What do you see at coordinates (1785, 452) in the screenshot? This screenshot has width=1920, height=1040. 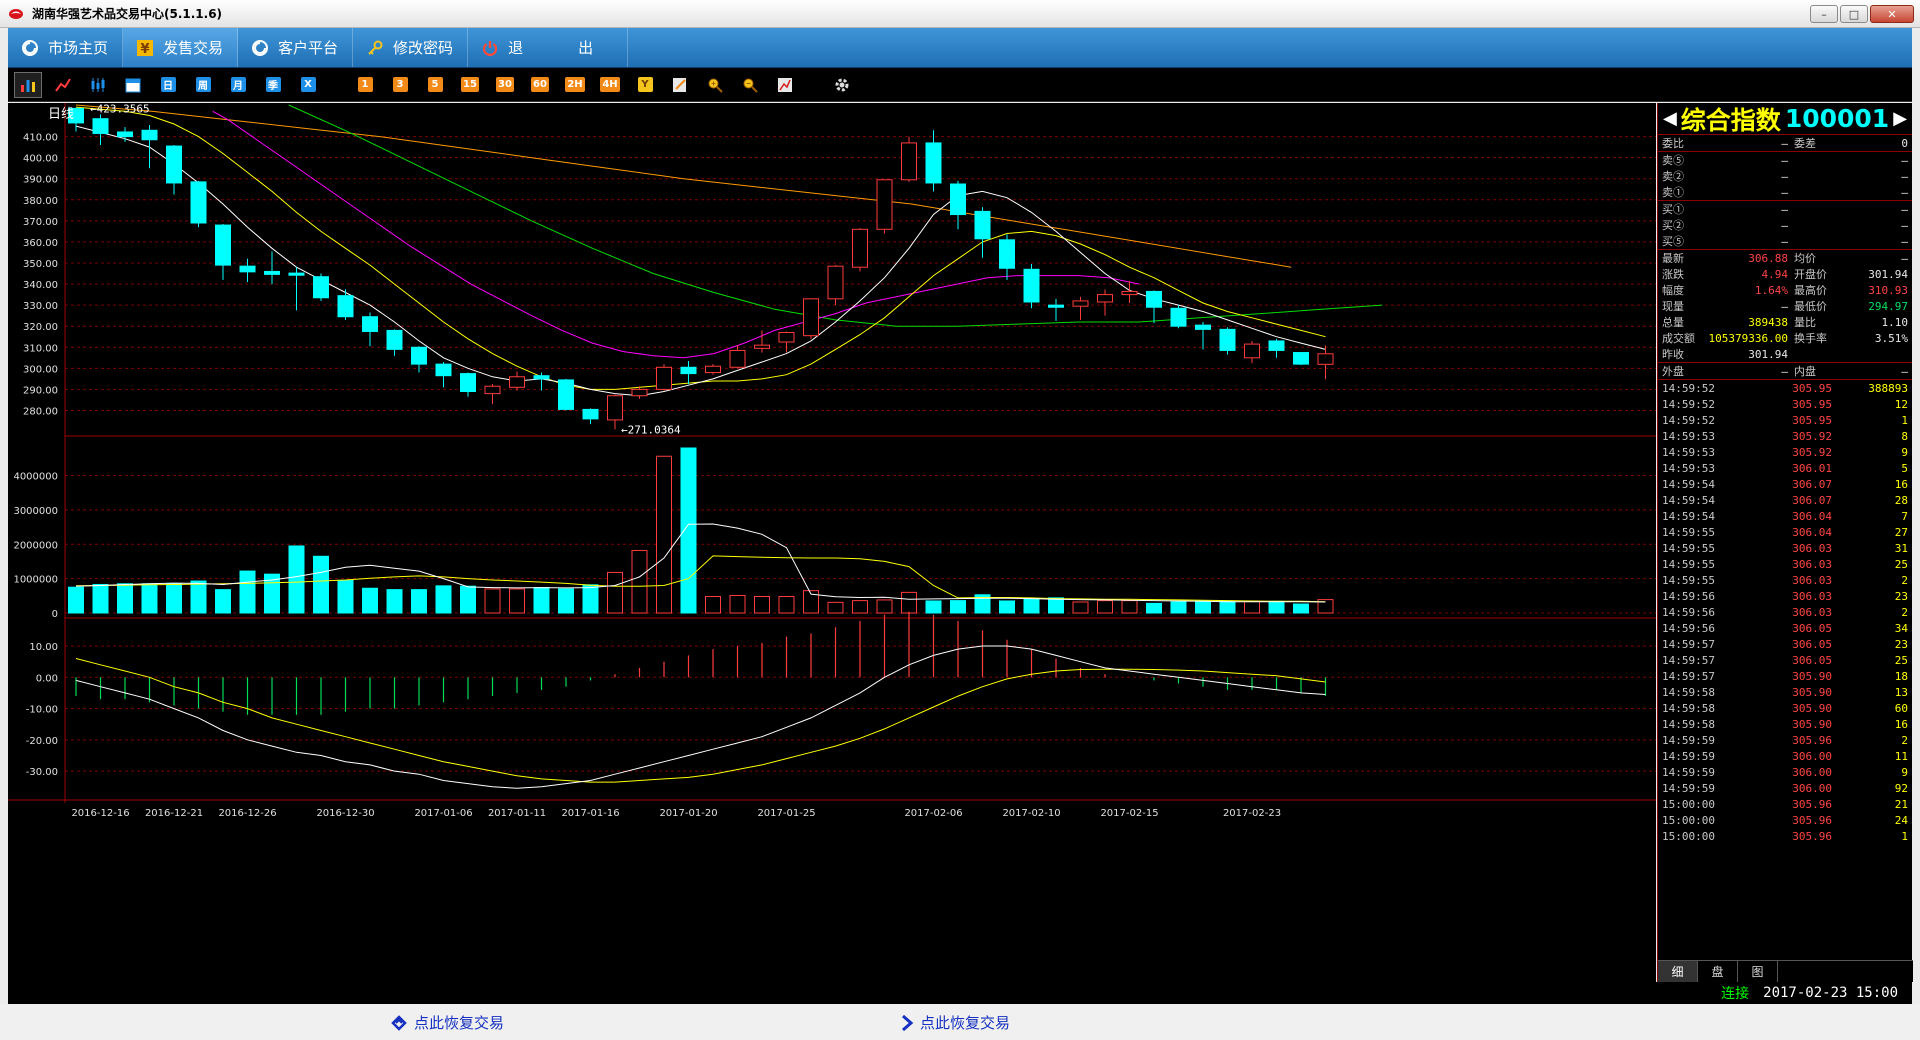 I see `tick-row: 14:59:53 305.92 9` at bounding box center [1785, 452].